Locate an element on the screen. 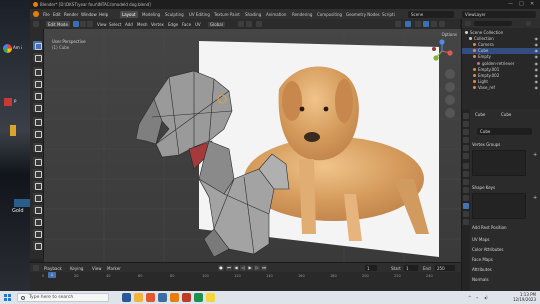  shape-keys-title: Shape Keys is located at coordinates (505, 188).